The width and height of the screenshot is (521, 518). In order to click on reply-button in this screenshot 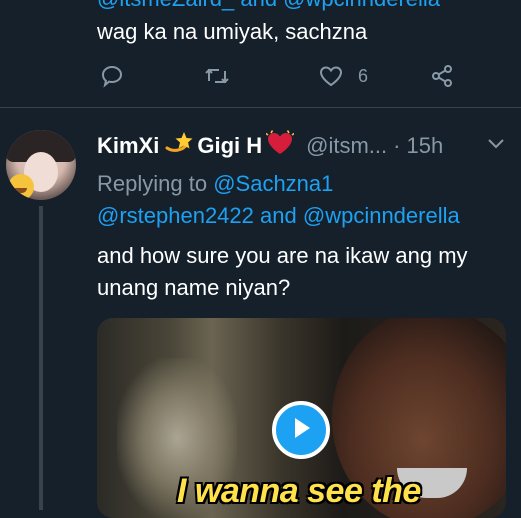, I will do `click(112, 76)`.